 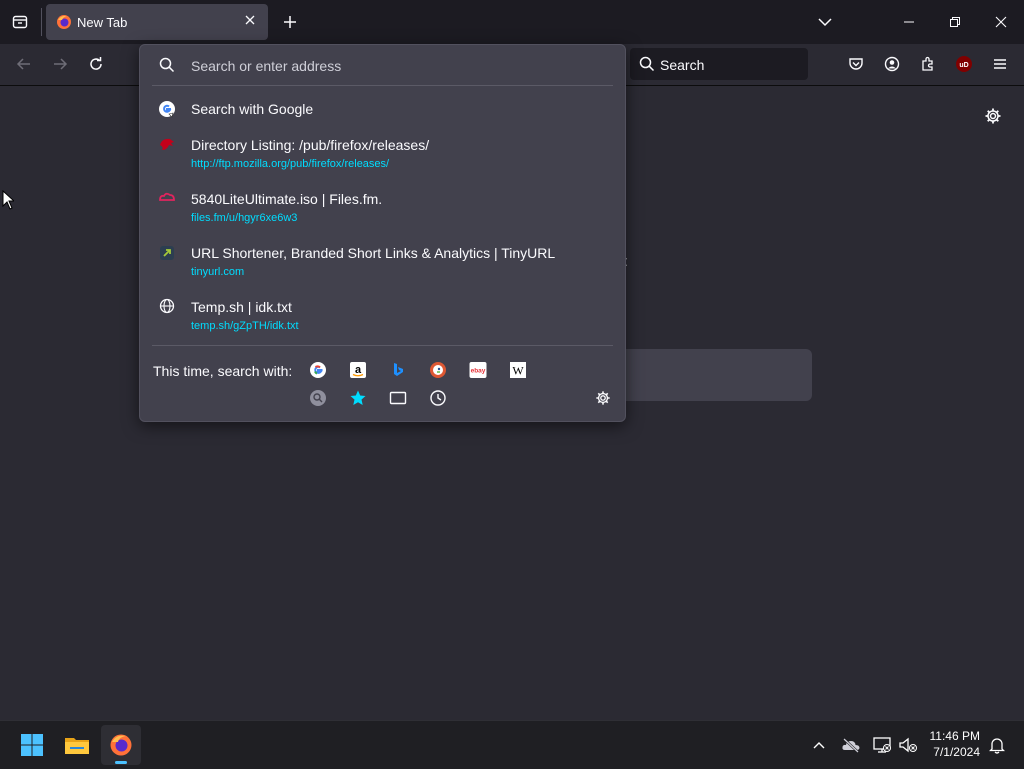 What do you see at coordinates (719, 64) in the screenshot?
I see `toolbar-search-field: Search` at bounding box center [719, 64].